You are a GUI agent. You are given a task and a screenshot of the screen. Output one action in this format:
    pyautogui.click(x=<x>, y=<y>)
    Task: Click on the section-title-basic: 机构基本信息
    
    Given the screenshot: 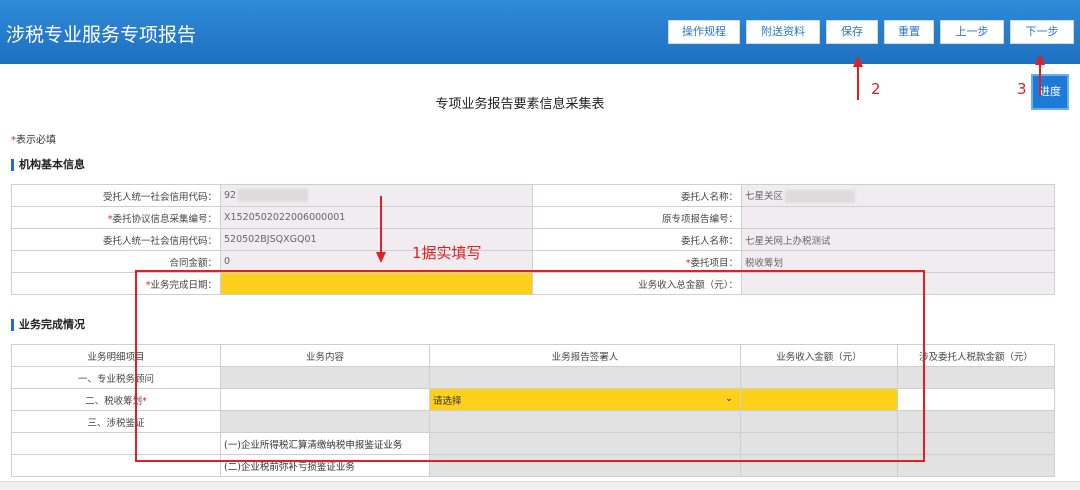 What is the action you would take?
    pyautogui.click(x=48, y=165)
    